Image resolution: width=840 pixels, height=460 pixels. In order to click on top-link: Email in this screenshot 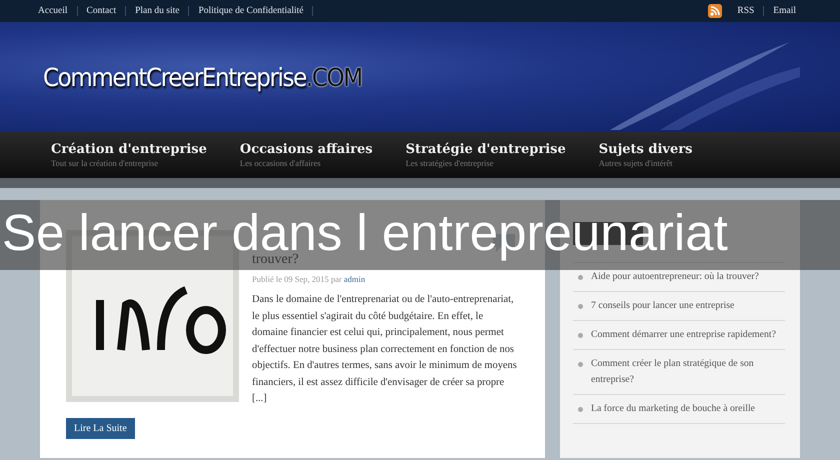, I will do `click(783, 11)`.